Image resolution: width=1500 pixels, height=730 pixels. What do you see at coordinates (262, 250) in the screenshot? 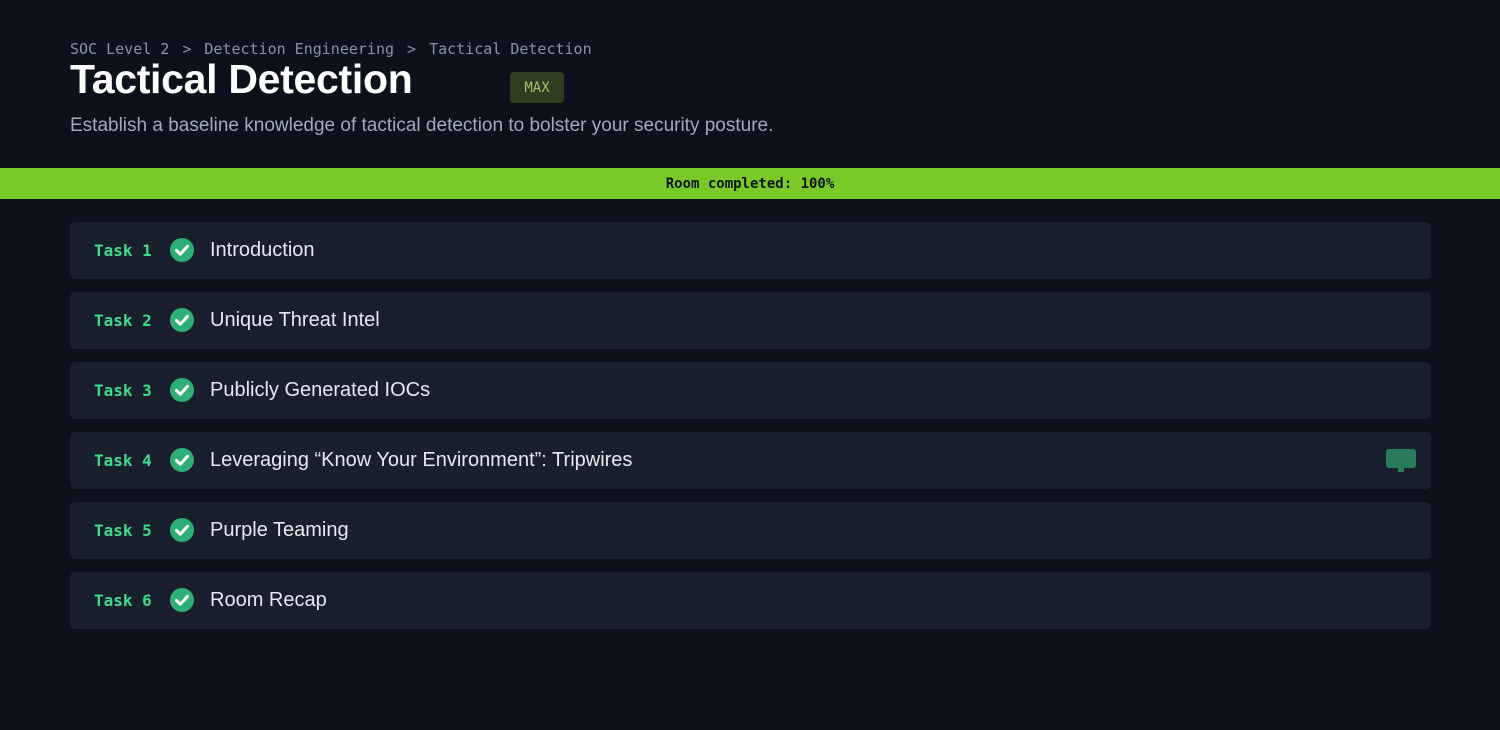
I see `task-title: Introduction` at bounding box center [262, 250].